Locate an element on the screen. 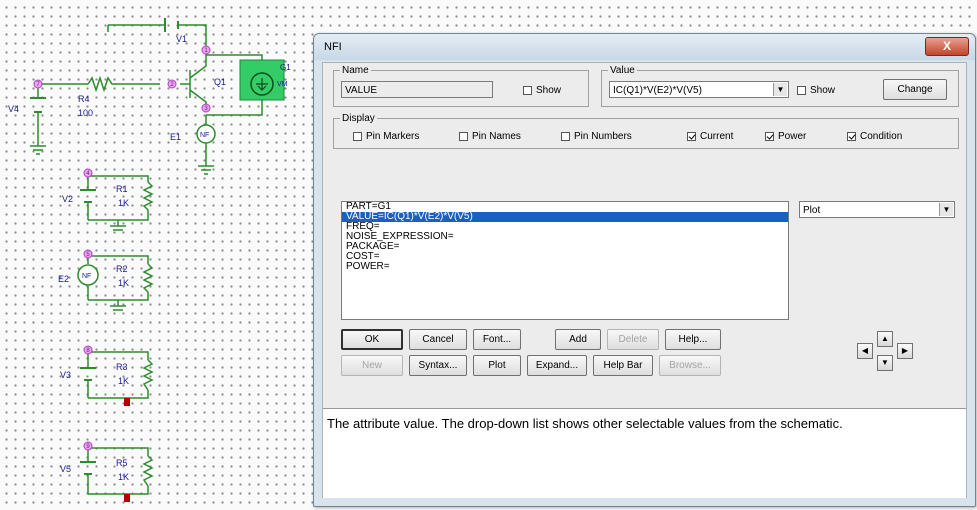  name-show-label: Show is located at coordinates (549, 90).